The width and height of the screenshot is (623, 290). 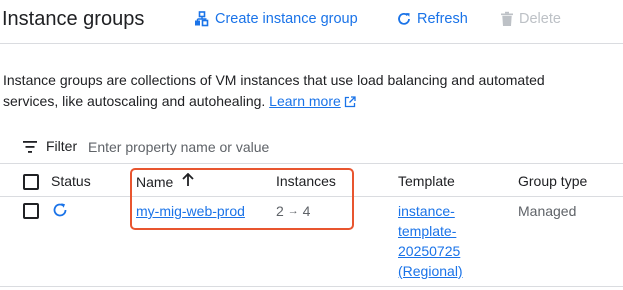 I want to click on filter-bar: Filter, so click(x=311, y=147).